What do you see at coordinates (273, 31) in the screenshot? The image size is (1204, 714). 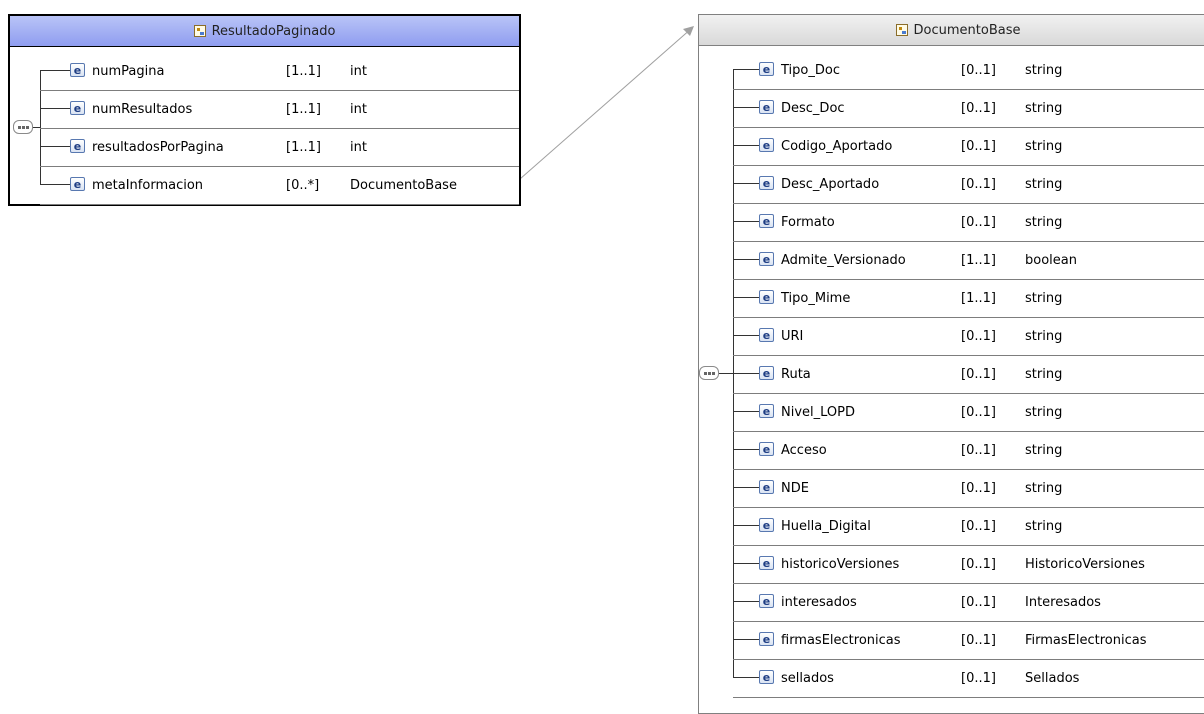 I see `resultado-paginado-title: ResultadoPaginado` at bounding box center [273, 31].